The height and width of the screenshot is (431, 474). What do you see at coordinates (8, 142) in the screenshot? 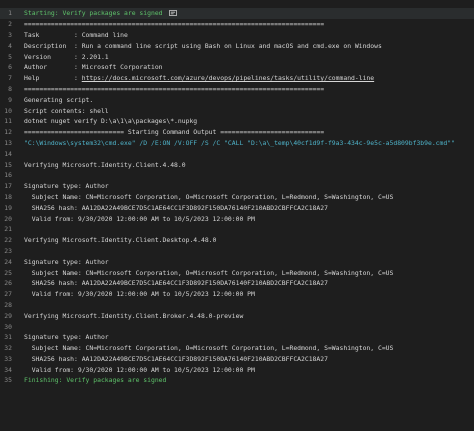
I see `line-number: 13` at bounding box center [8, 142].